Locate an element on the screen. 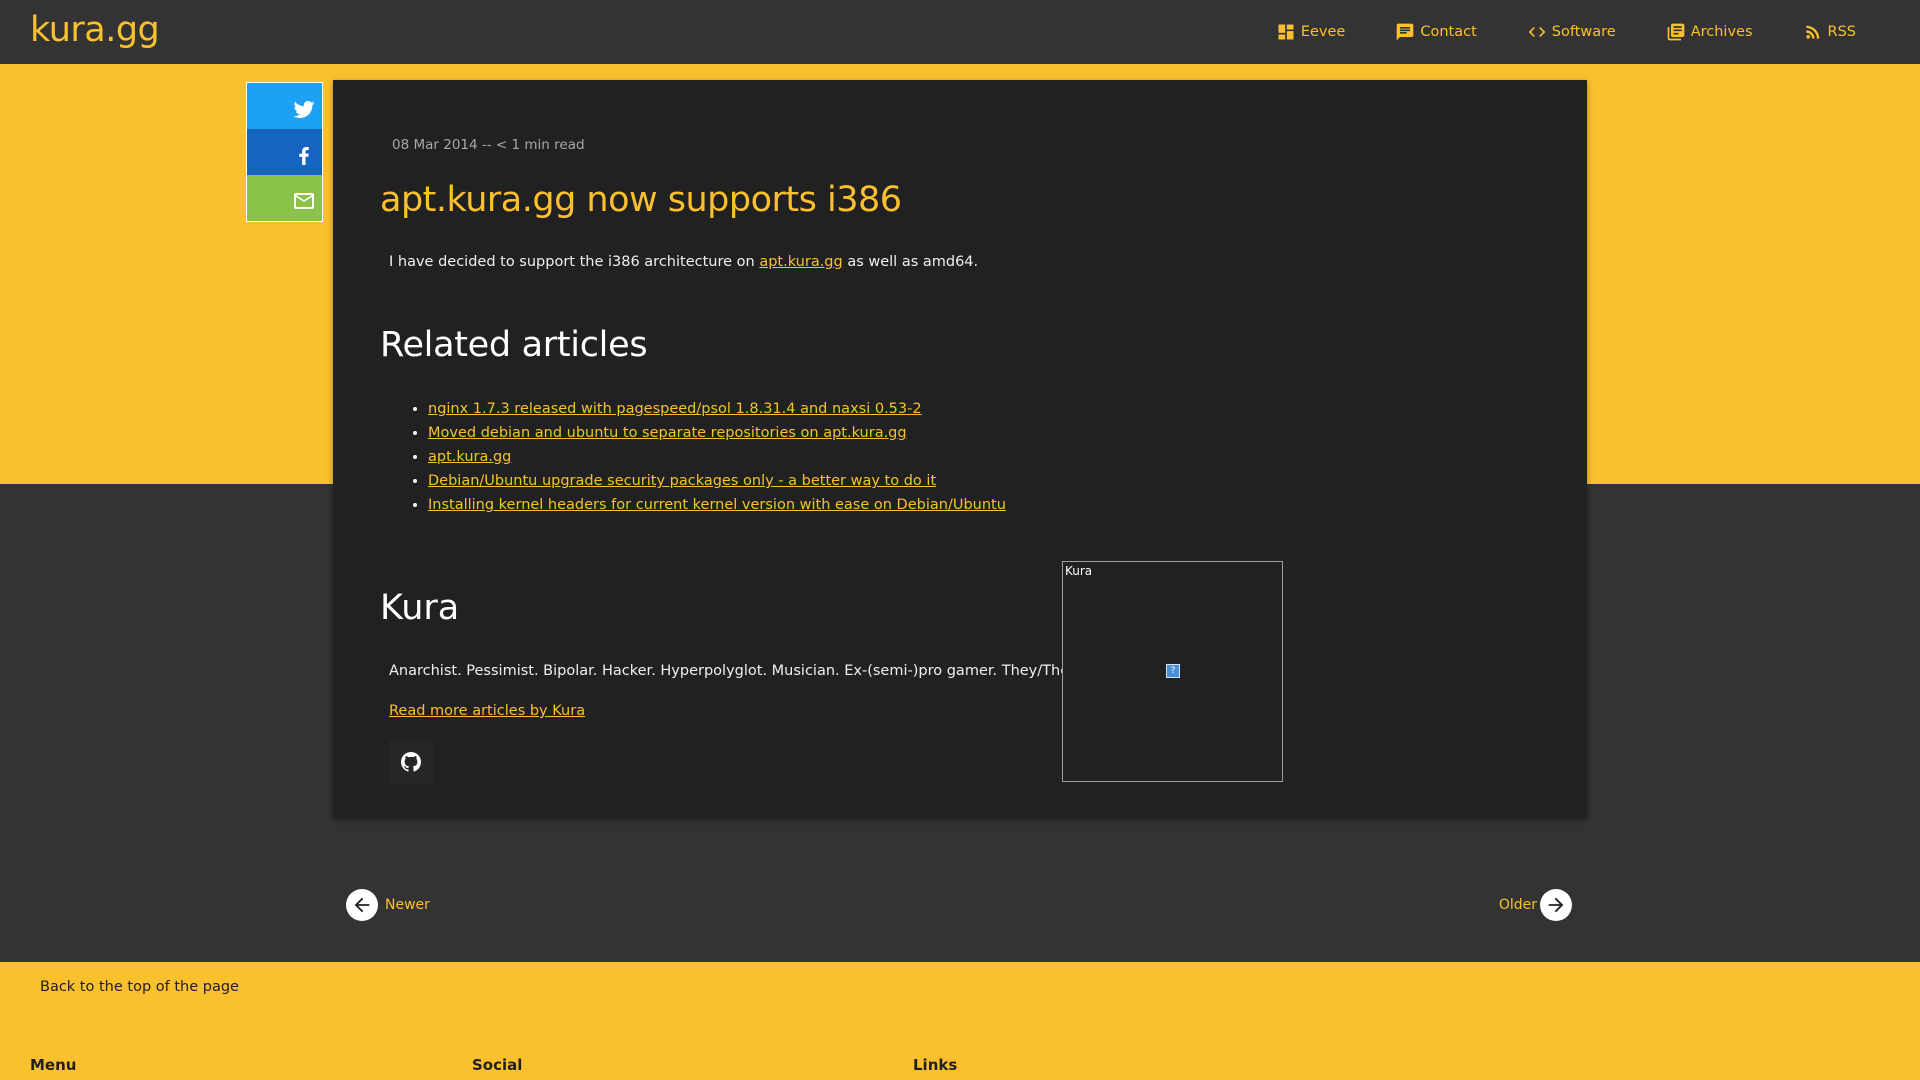  older-post-link: Older is located at coordinates (1535, 905).